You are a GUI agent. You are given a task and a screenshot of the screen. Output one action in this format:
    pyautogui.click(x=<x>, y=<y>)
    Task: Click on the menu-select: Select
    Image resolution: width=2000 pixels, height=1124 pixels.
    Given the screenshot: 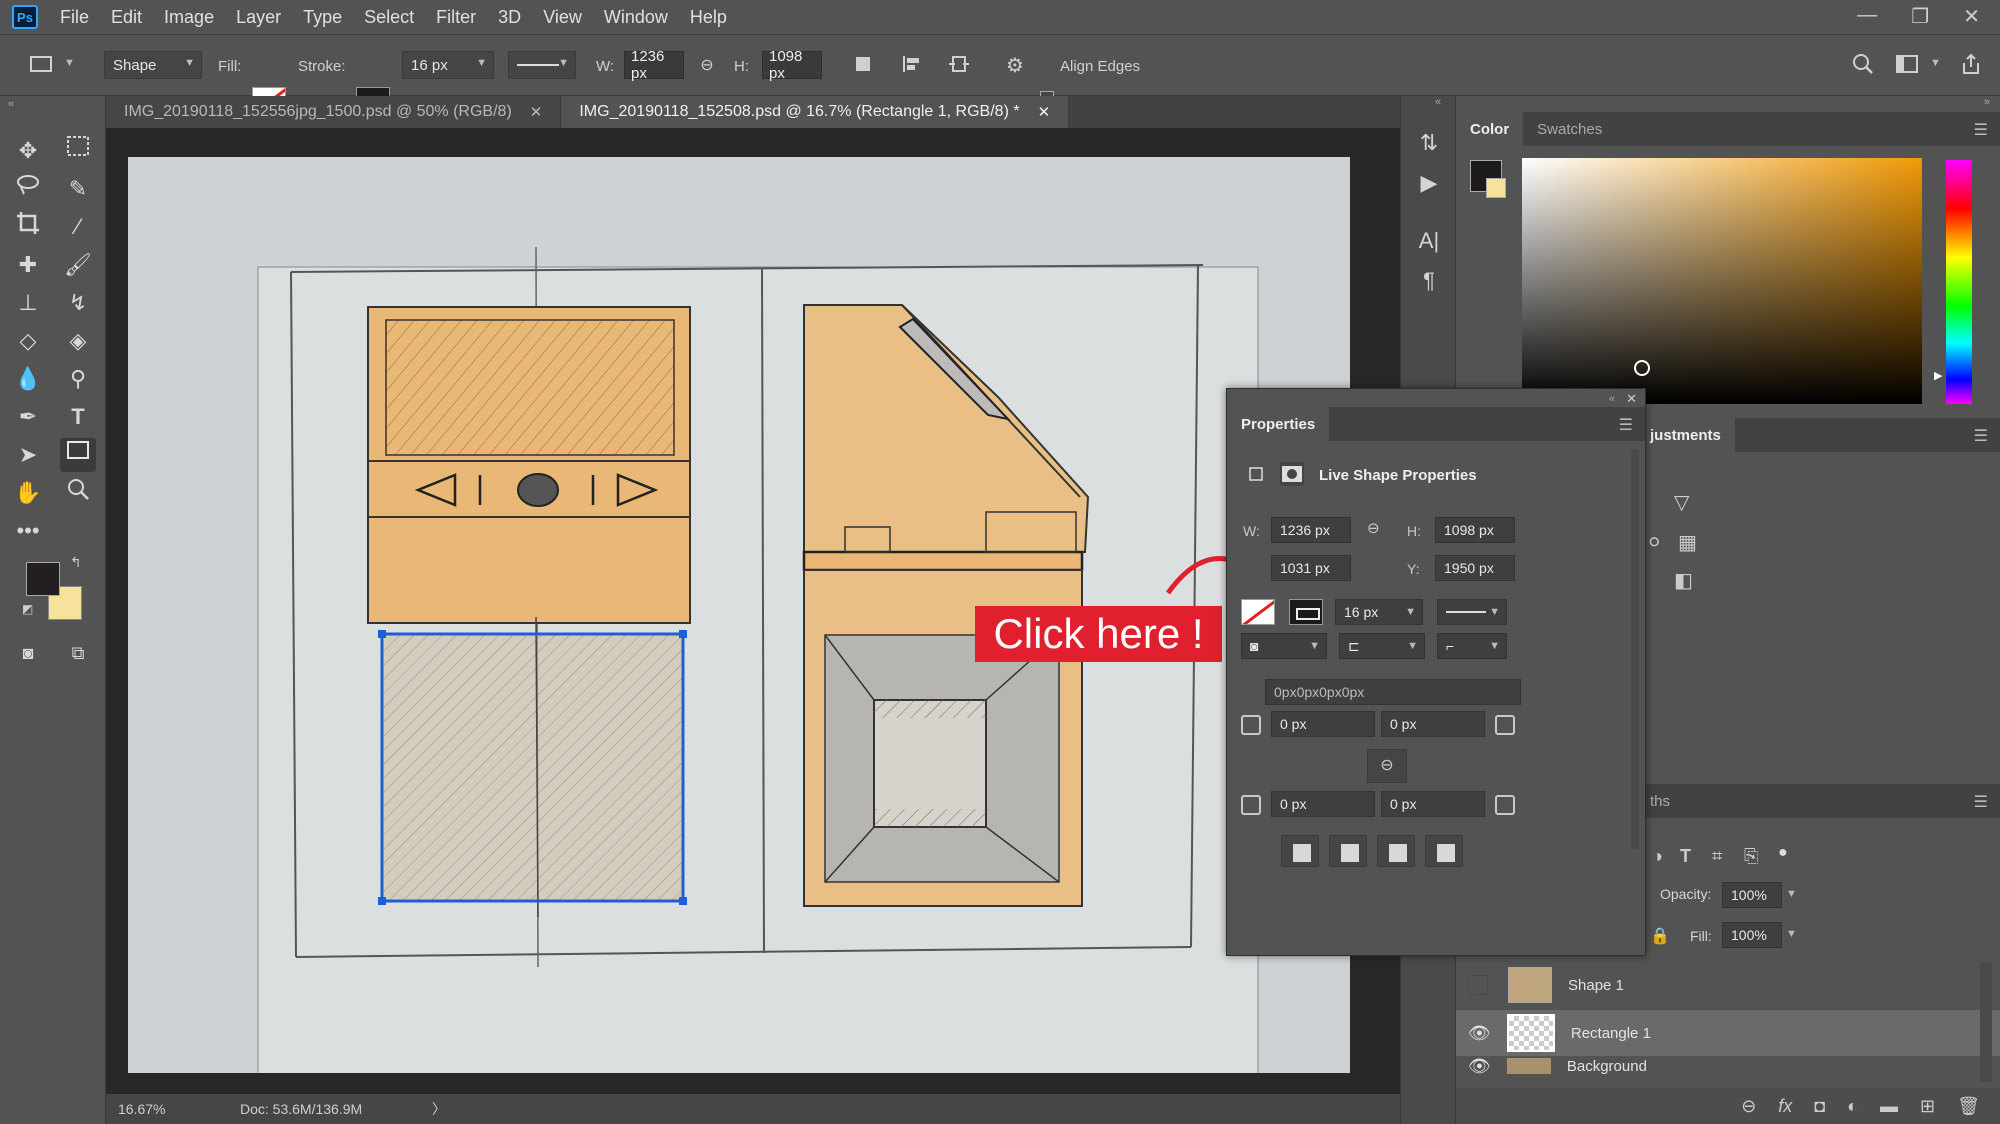 What is the action you would take?
    pyautogui.click(x=389, y=17)
    